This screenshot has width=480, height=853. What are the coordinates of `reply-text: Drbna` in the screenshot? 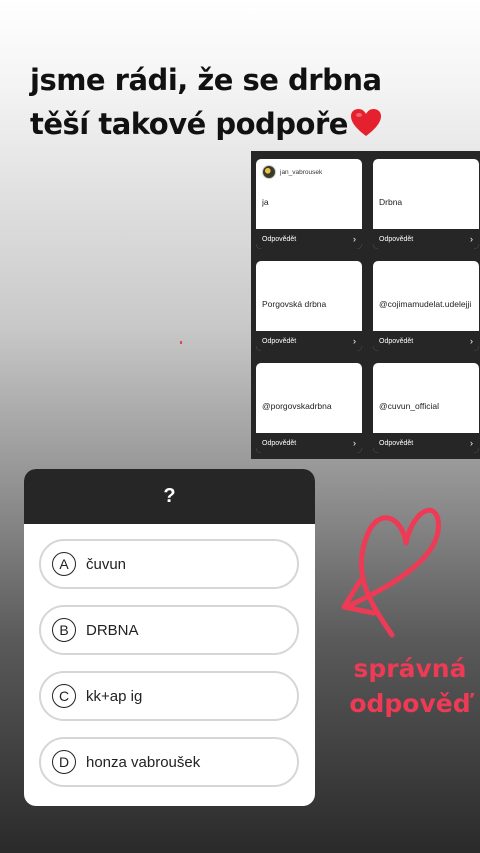 It's located at (391, 202).